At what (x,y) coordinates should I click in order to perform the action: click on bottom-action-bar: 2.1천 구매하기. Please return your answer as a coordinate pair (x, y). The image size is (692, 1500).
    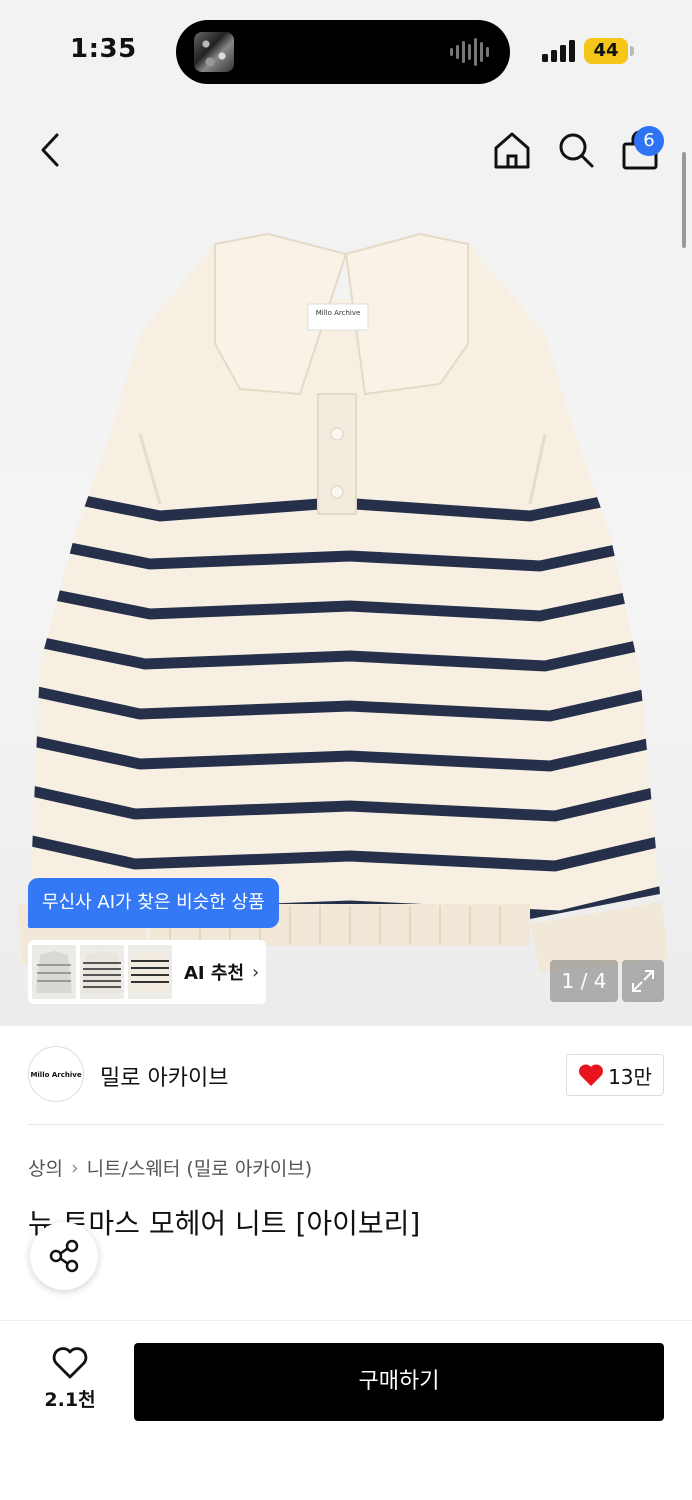
    Looking at the image, I should click on (346, 1410).